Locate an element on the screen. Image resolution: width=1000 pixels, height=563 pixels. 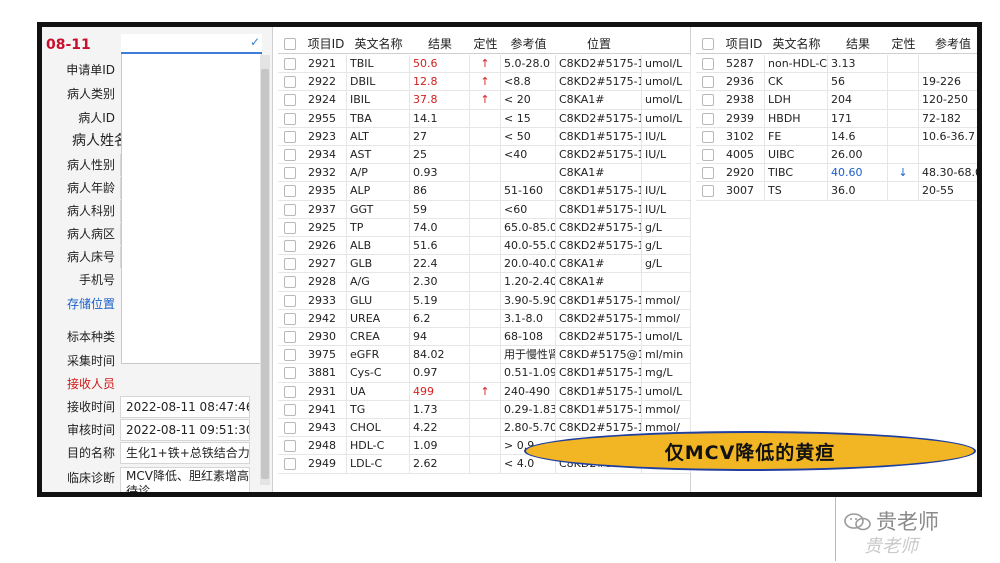
cell-result: 94 is located at coordinates (440, 337).